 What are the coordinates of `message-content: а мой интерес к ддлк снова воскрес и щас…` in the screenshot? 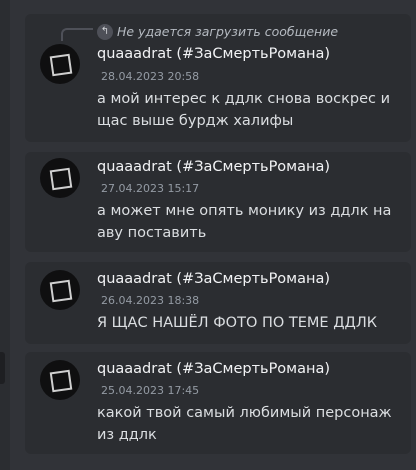 It's located at (244, 110).